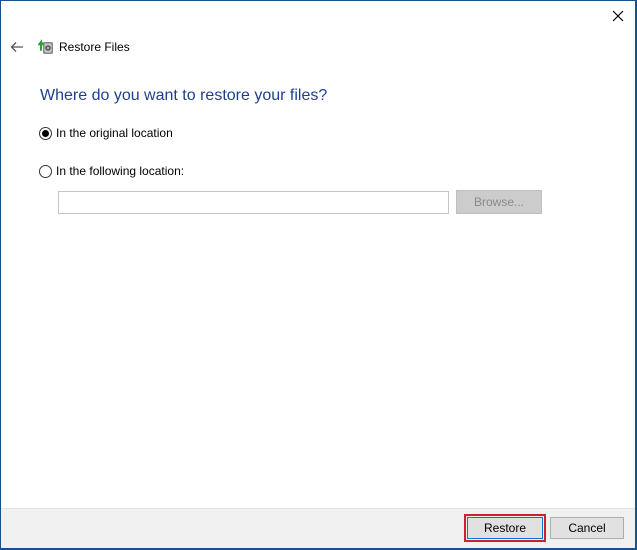  What do you see at coordinates (120, 171) in the screenshot?
I see `radio-label: In the following location:` at bounding box center [120, 171].